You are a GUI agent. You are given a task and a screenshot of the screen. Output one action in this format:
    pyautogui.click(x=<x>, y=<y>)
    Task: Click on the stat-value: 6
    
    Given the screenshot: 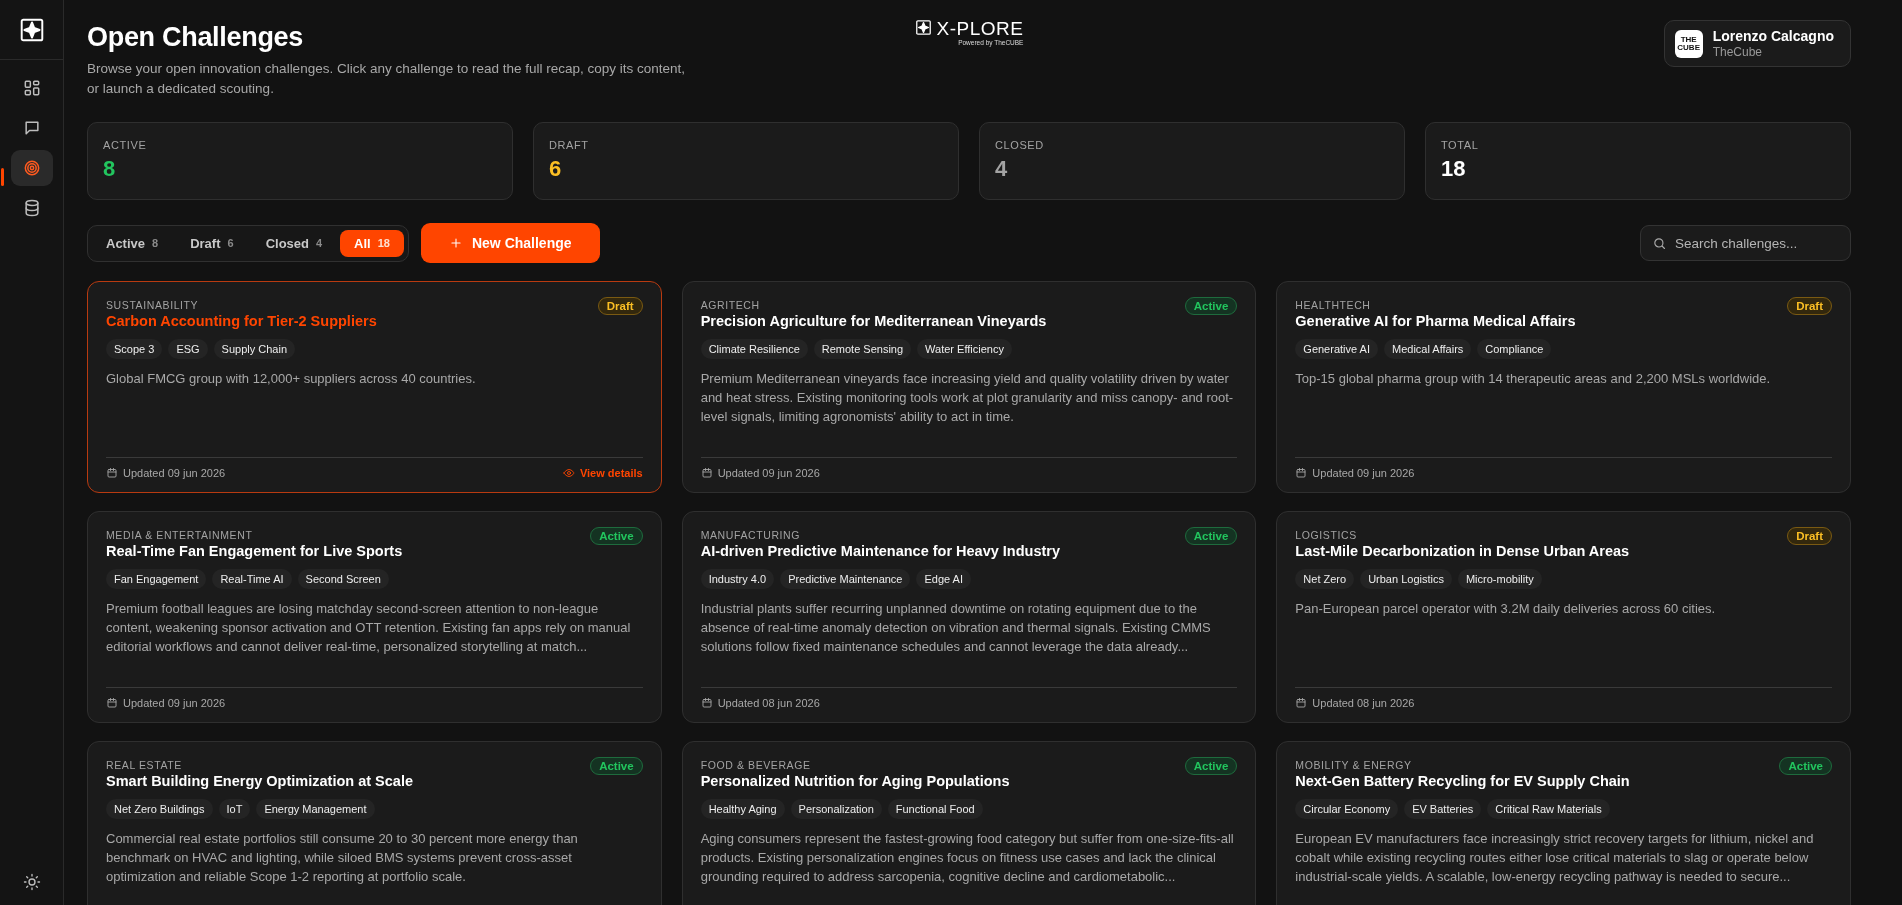 What is the action you would take?
    pyautogui.click(x=556, y=169)
    